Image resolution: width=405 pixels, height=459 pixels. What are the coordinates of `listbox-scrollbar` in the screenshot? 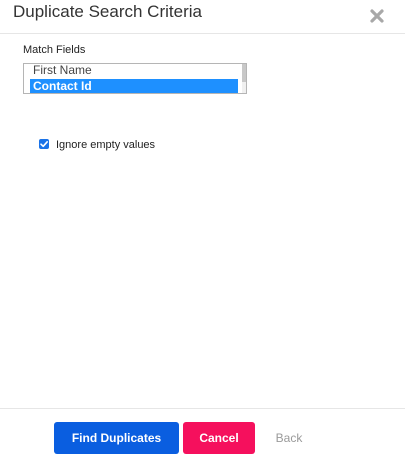 It's located at (244, 78).